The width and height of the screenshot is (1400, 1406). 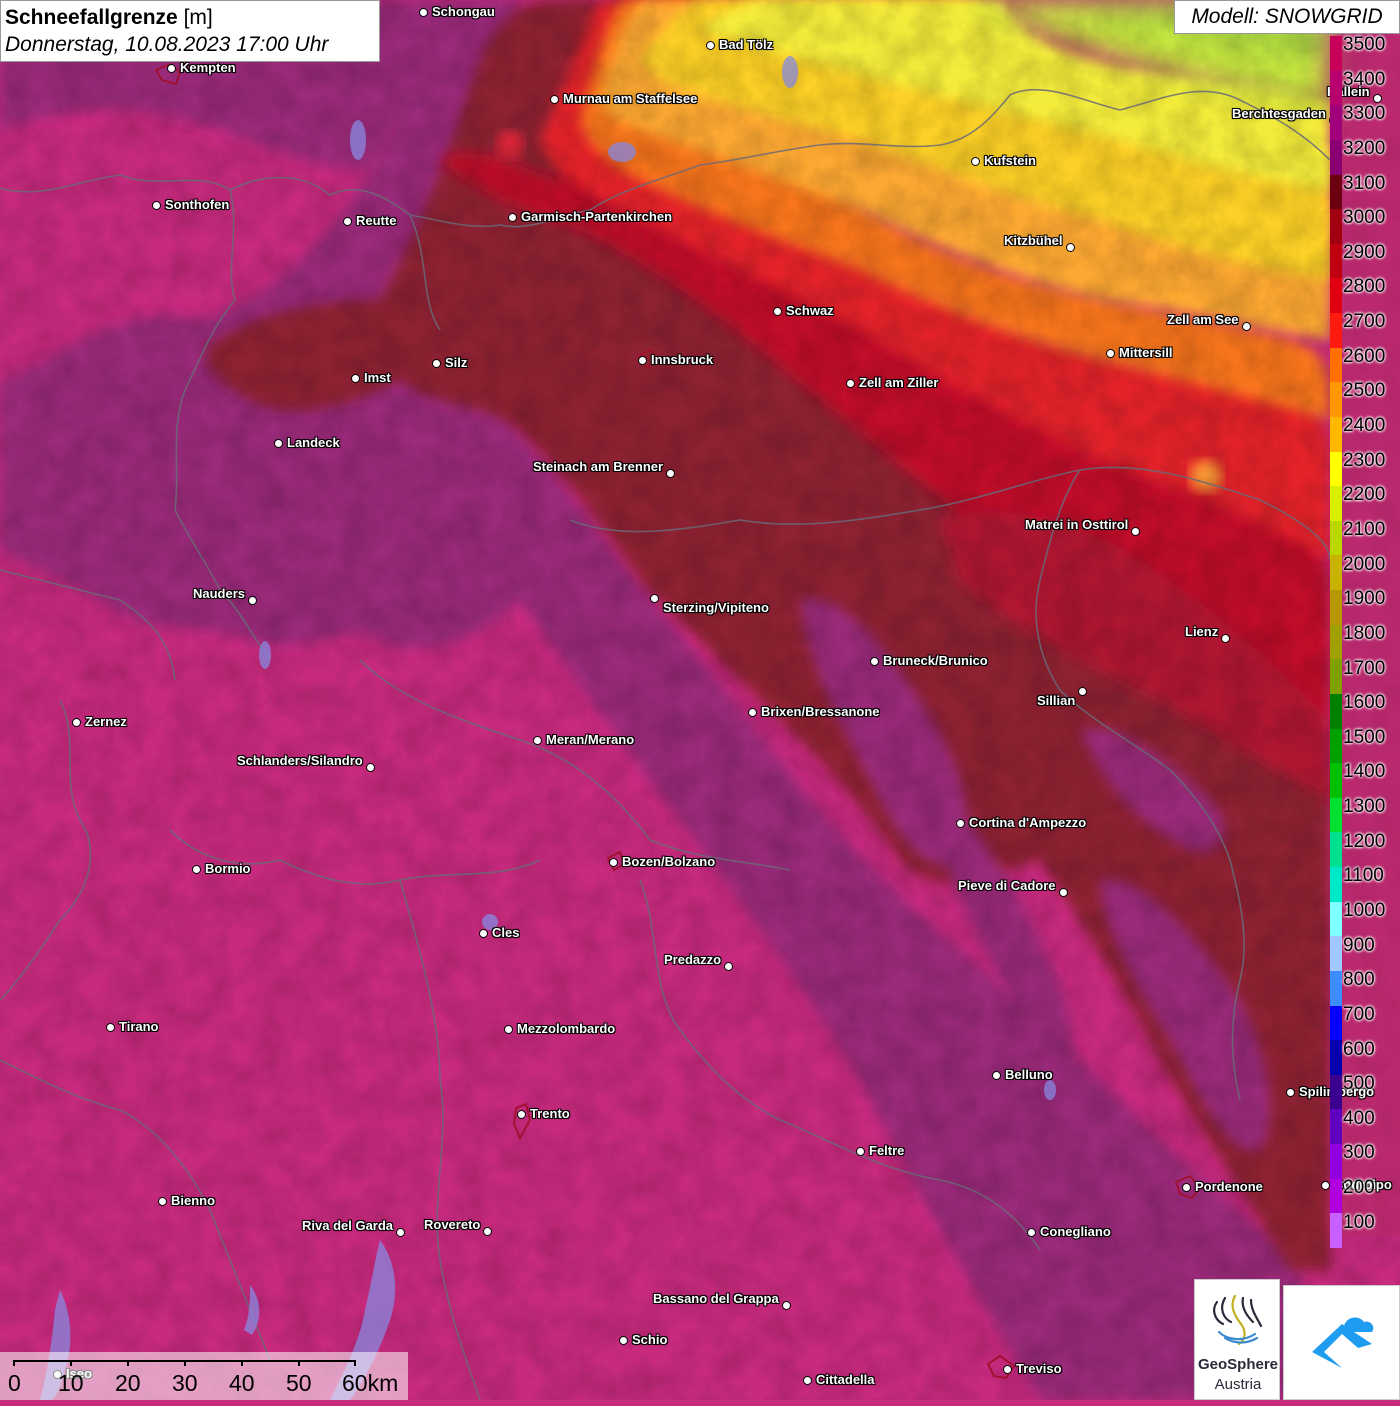 I want to click on city-label: Mittersill, so click(x=1146, y=352).